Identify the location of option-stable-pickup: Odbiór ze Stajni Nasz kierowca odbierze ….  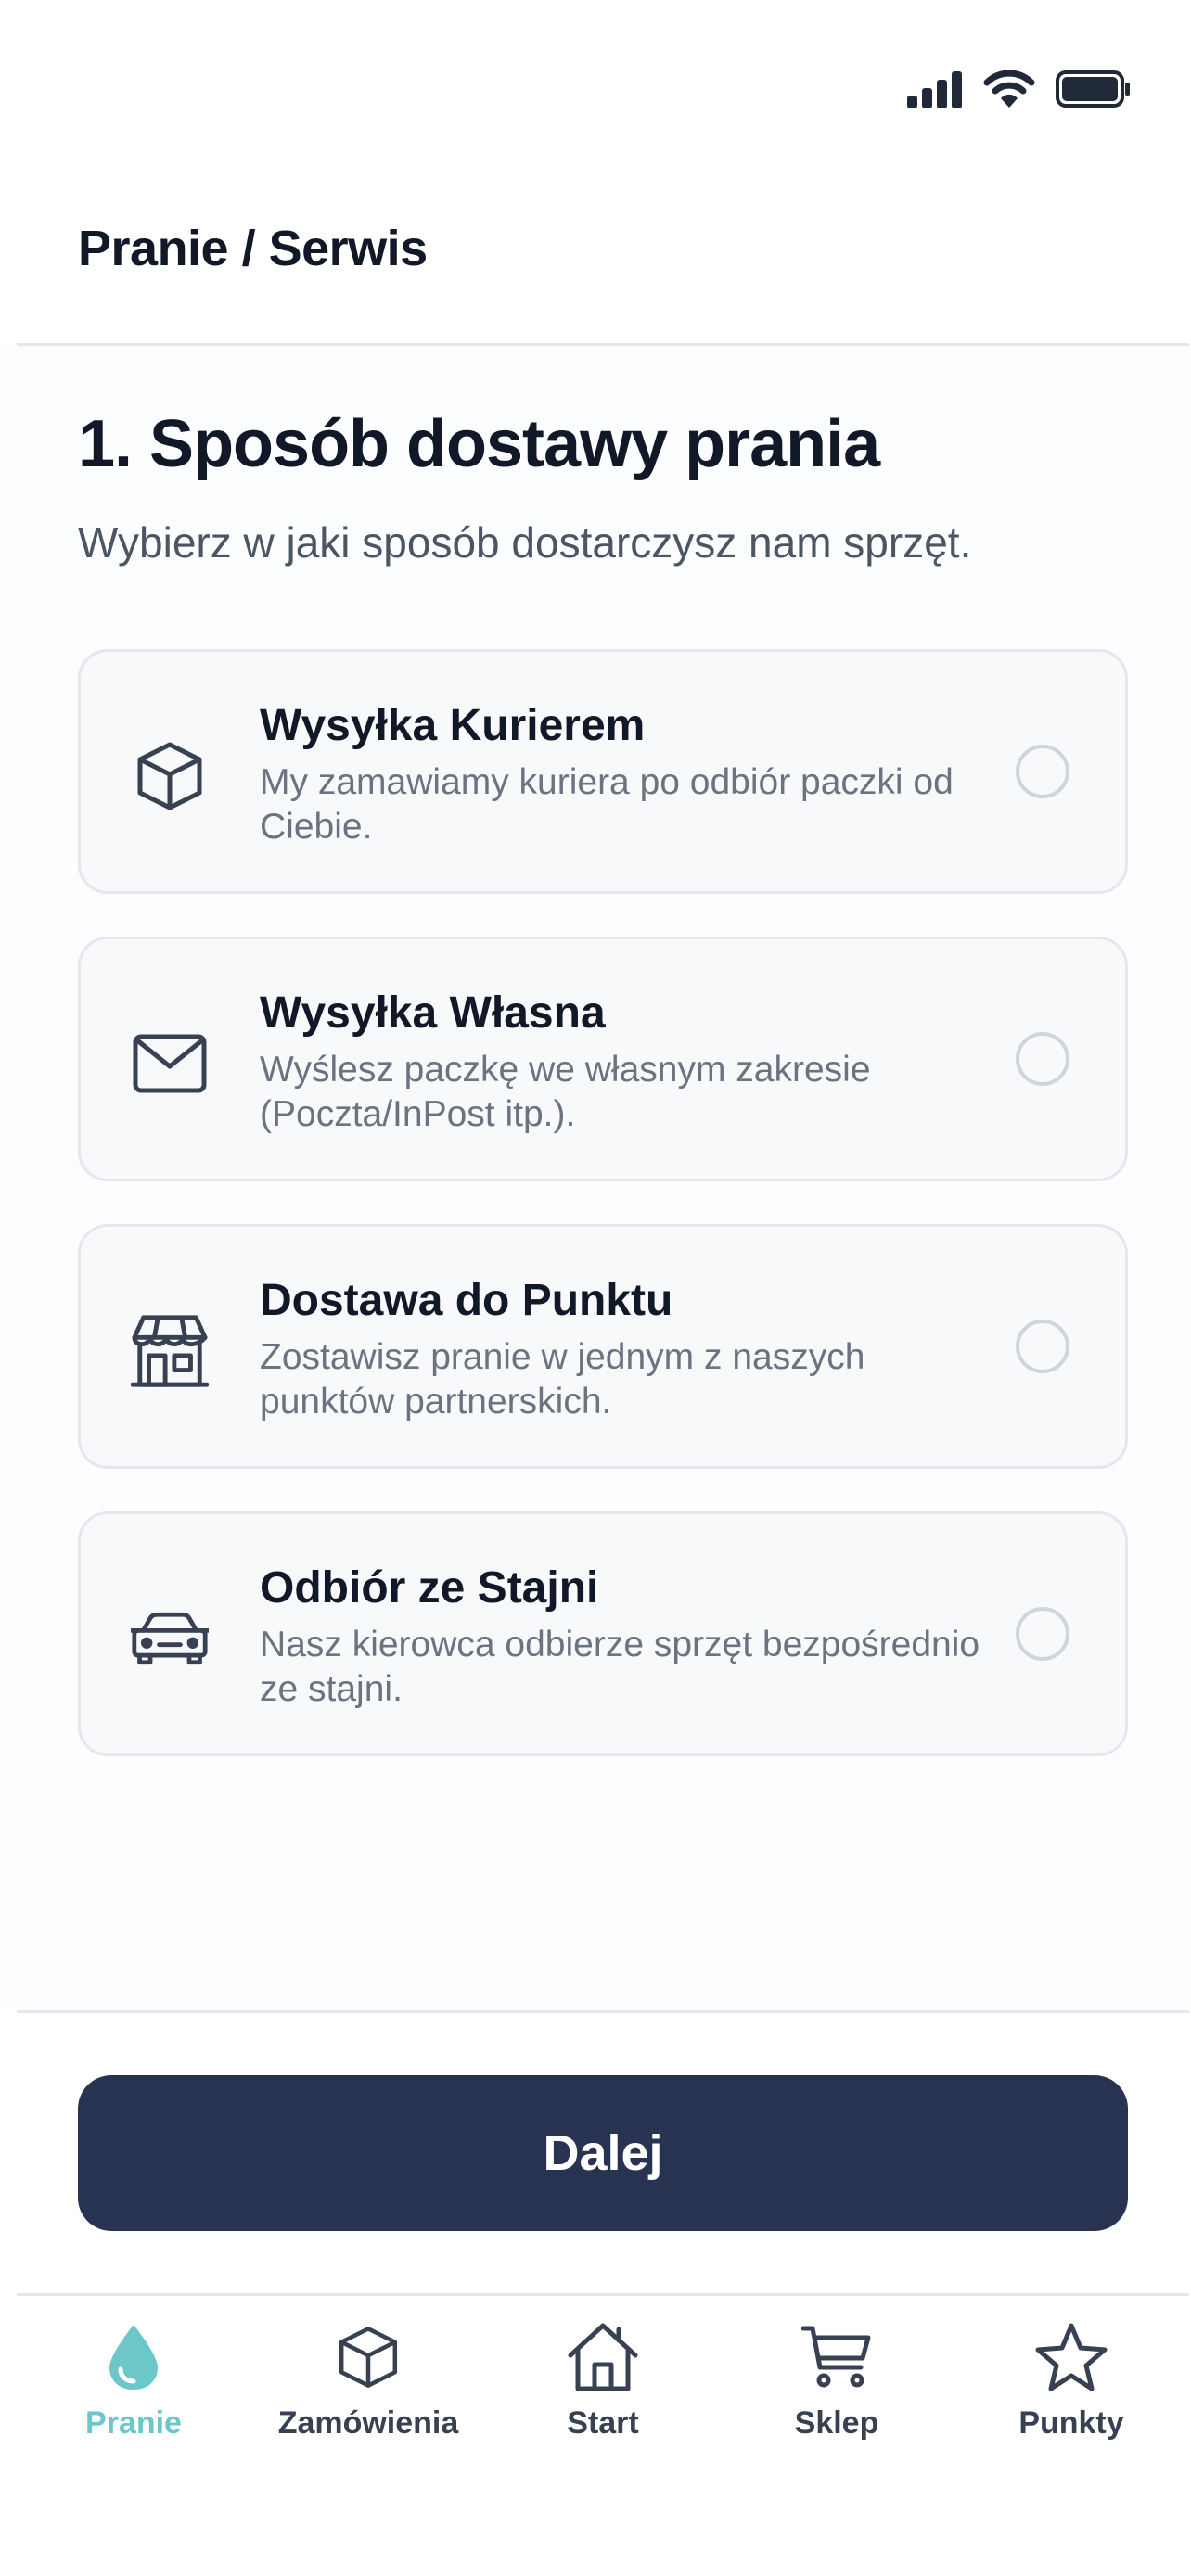
(603, 1633).